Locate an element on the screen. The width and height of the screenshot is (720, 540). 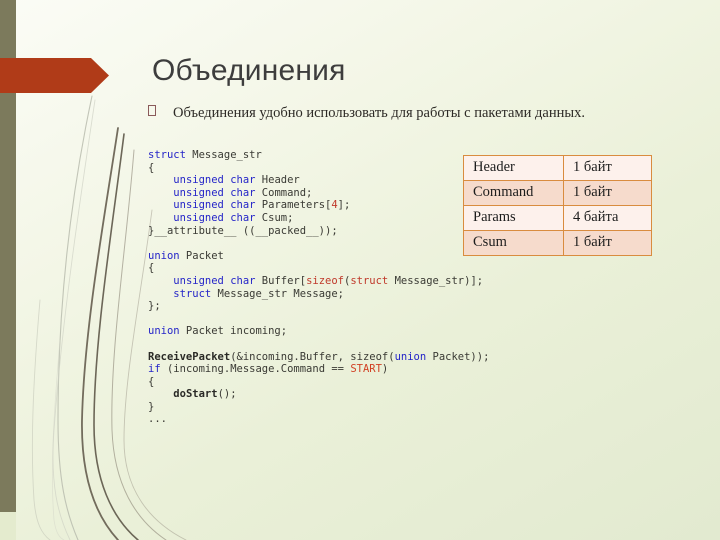
code-token: Packet incoming; is located at coordinates (233, 331).